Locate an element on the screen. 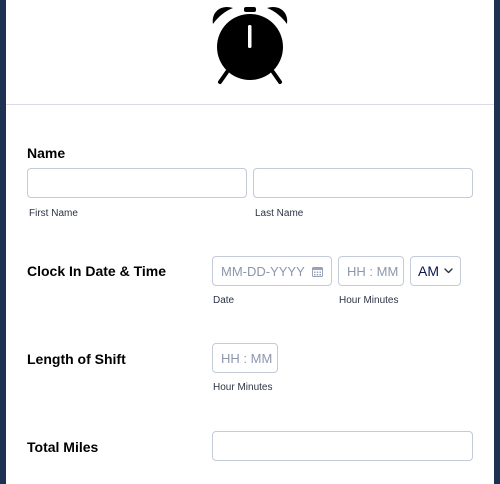 This screenshot has height=484, width=500. first-name-input is located at coordinates (137, 183).